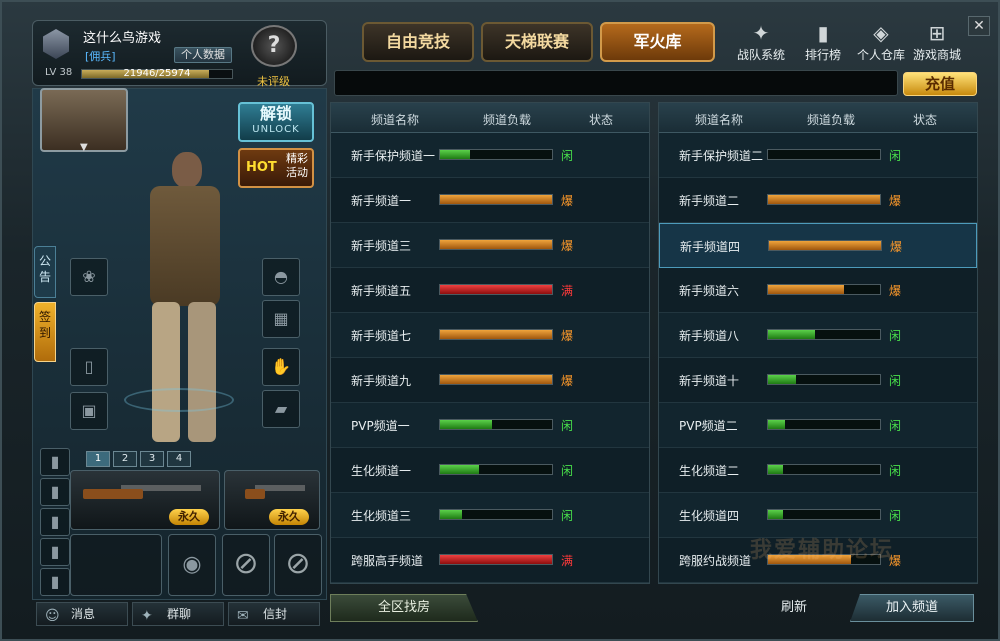 This screenshot has height=641, width=1000. Describe the element at coordinates (709, 291) in the screenshot. I see `channel-name: 新手频道六` at that location.